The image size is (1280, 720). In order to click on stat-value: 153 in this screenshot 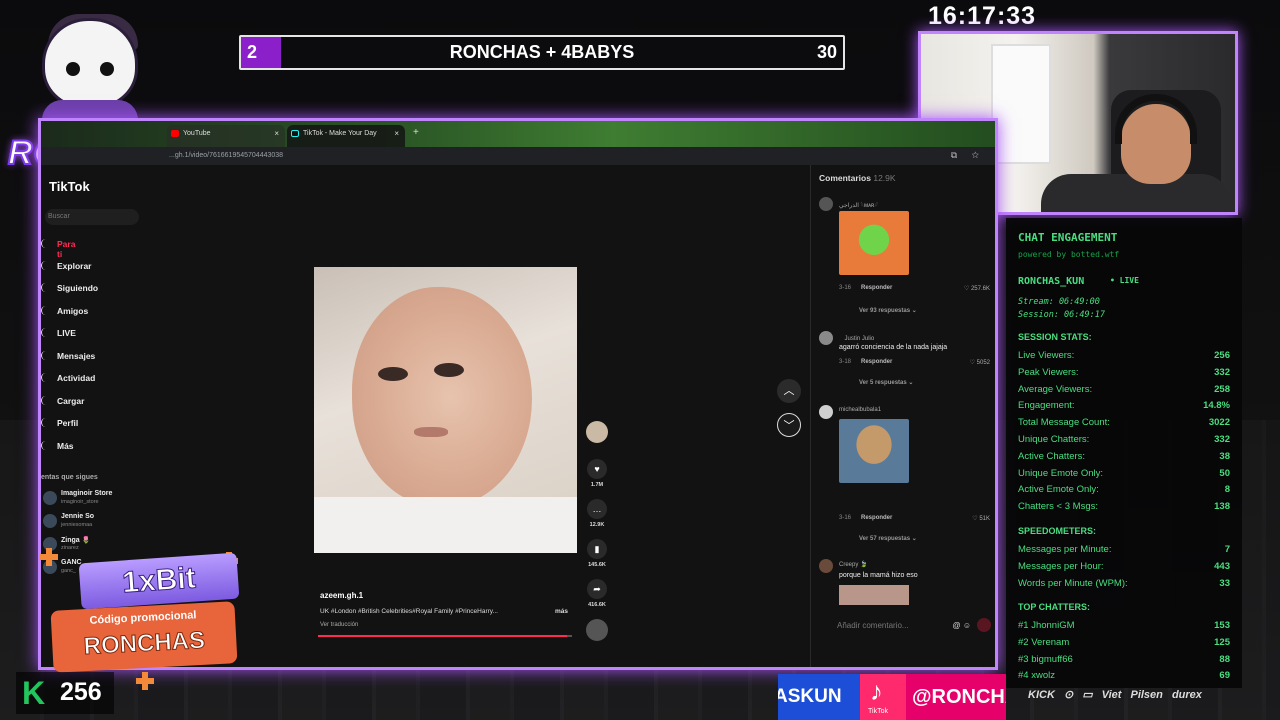, I will do `click(1222, 625)`.